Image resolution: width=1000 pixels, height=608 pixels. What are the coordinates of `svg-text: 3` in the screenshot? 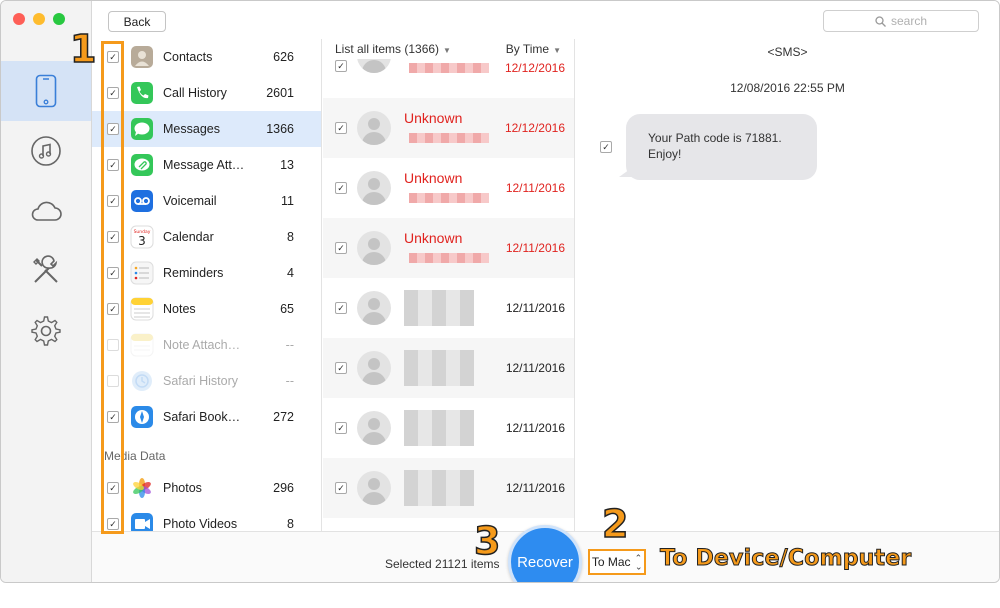 It's located at (142, 241).